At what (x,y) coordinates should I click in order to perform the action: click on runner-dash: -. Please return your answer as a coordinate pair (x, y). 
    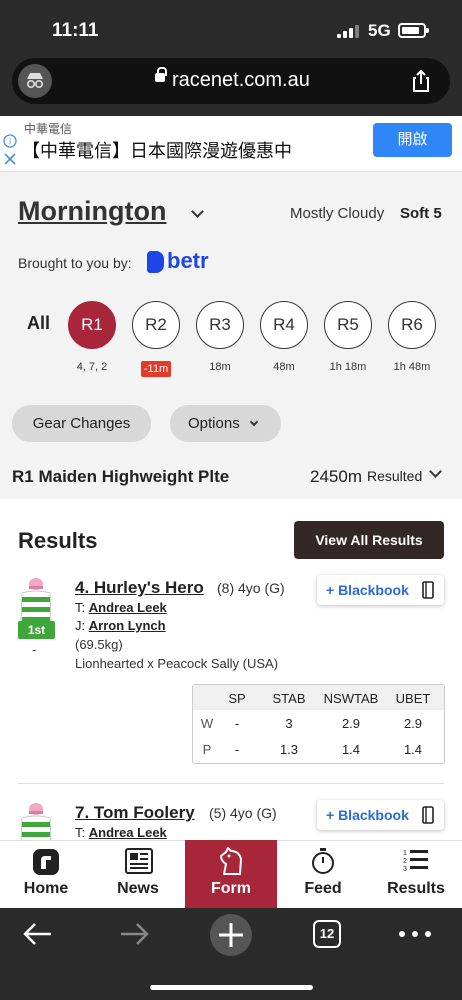
    Looking at the image, I should click on (34, 649).